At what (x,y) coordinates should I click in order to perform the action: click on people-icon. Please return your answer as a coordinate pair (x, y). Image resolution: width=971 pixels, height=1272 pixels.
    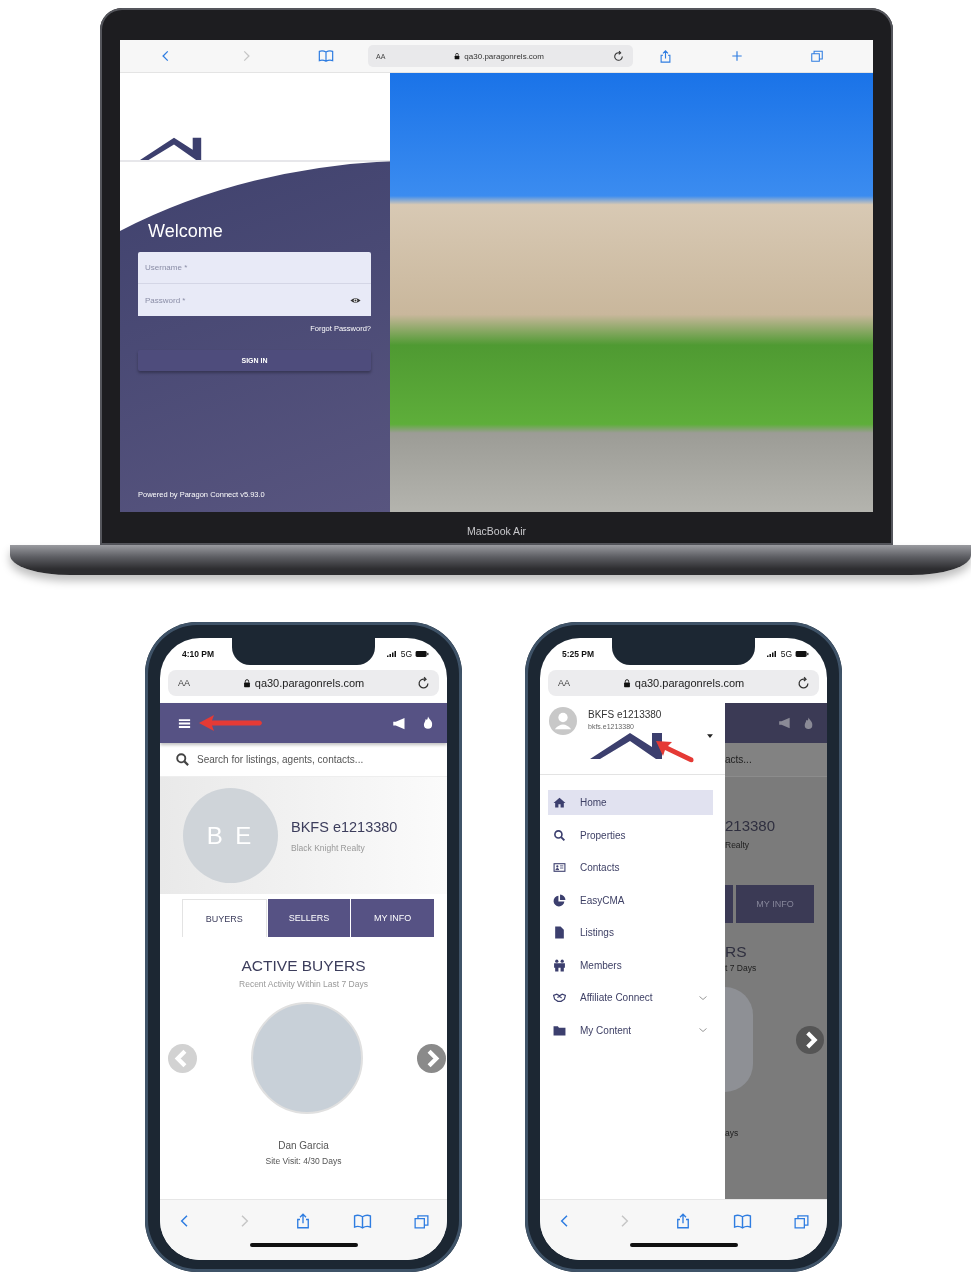
    Looking at the image, I should click on (559, 965).